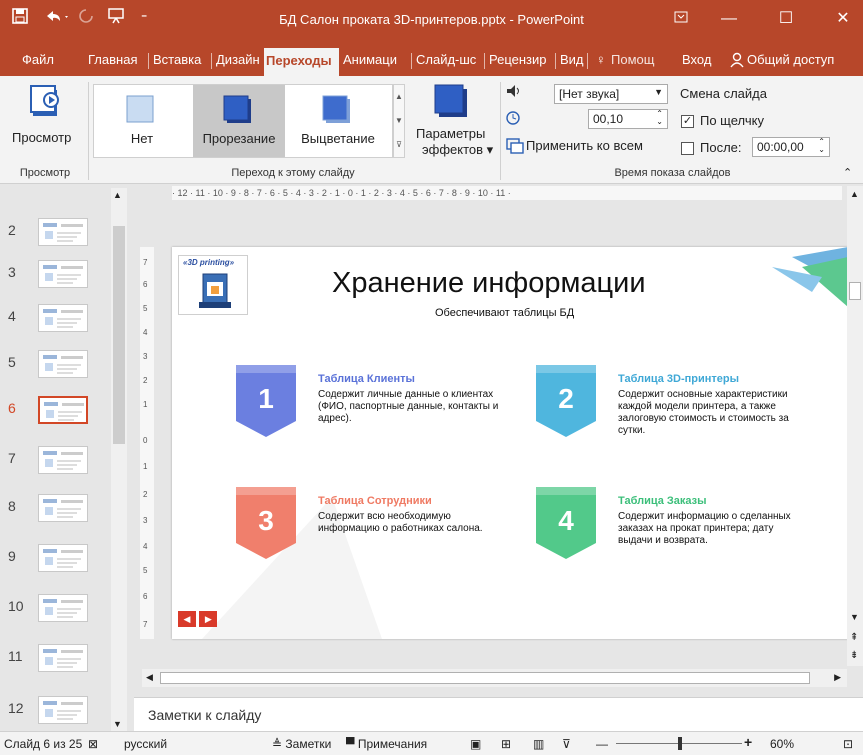 This screenshot has height=755, width=863. What do you see at coordinates (854, 637) in the screenshot?
I see `previous-slide-arrow-icon: ⇞` at bounding box center [854, 637].